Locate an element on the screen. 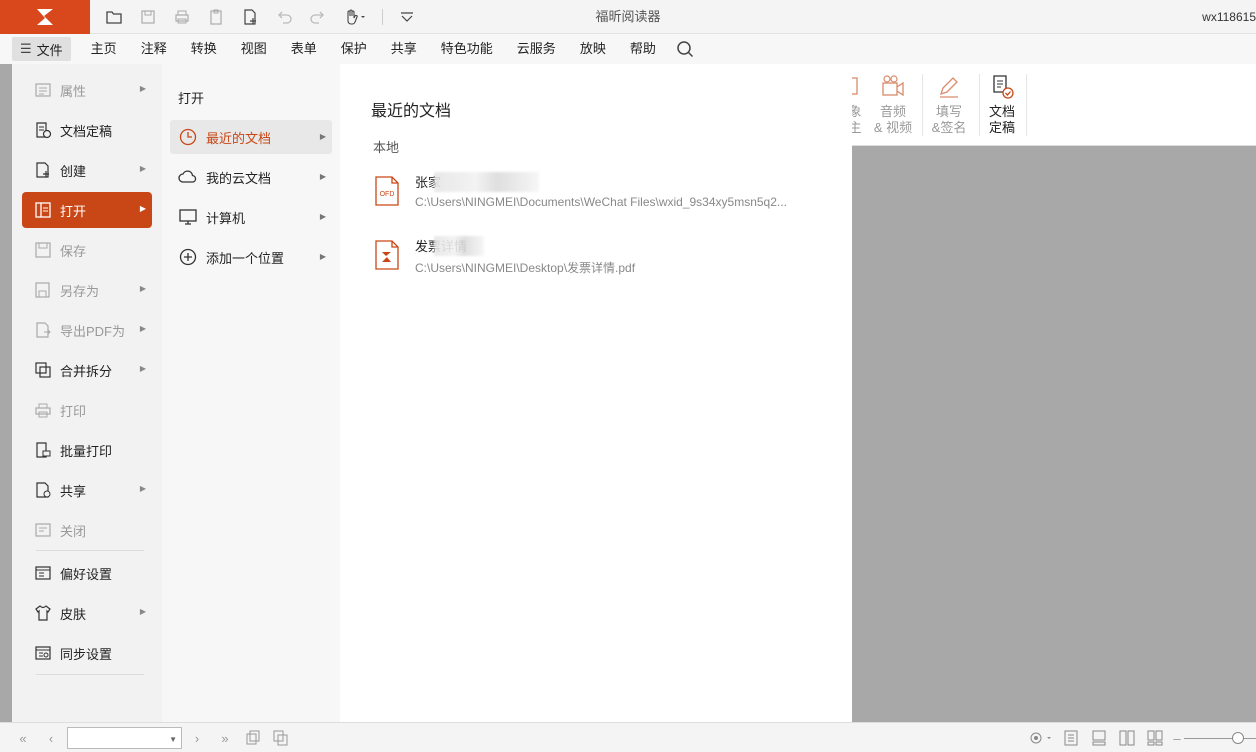  double-chevron-left-icon: « is located at coordinates (23, 738).